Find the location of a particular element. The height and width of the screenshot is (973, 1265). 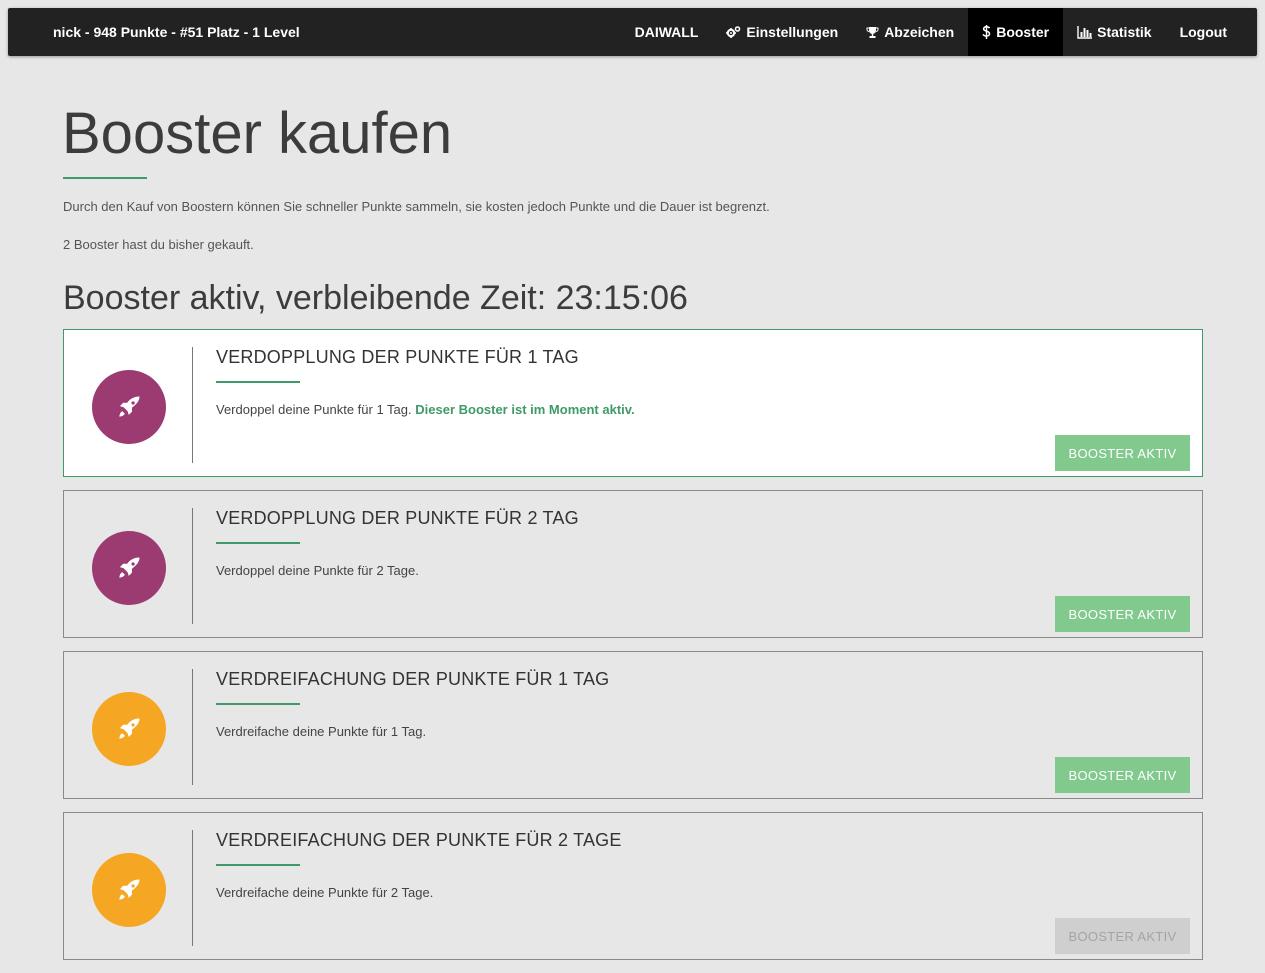

booster-description: Verdreifache deine Punkte für 2 Tage. is located at coordinates (324, 892).